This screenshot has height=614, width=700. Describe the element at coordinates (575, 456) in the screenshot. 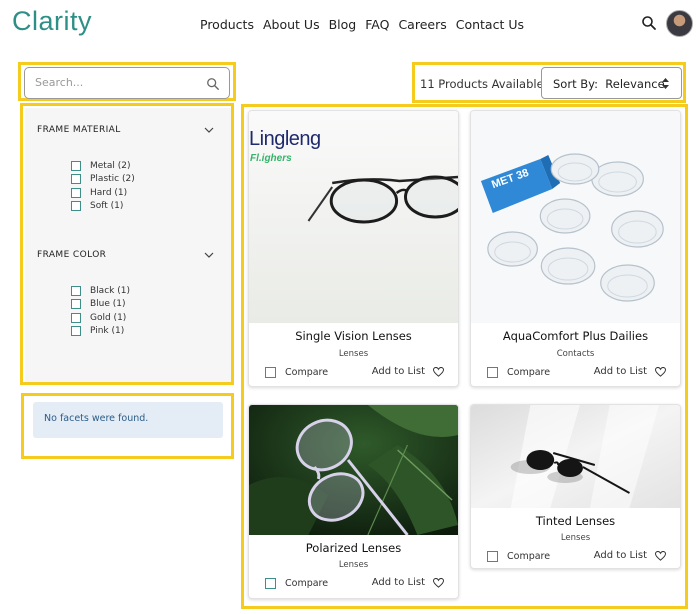

I see `product-image-tinted` at that location.